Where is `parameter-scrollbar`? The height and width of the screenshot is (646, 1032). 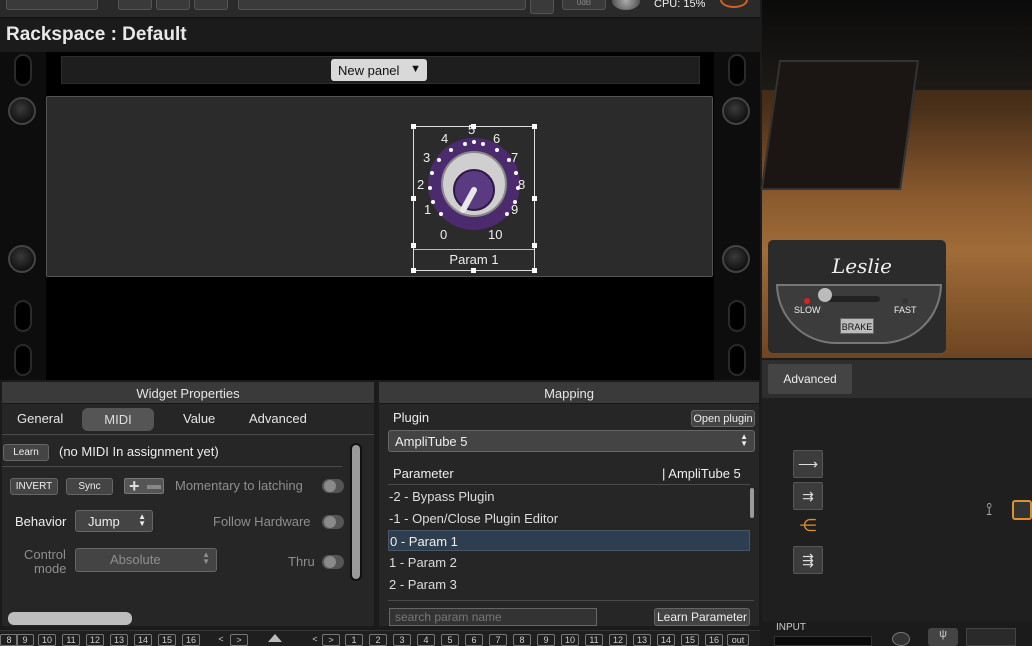
parameter-scrollbar is located at coordinates (752, 503).